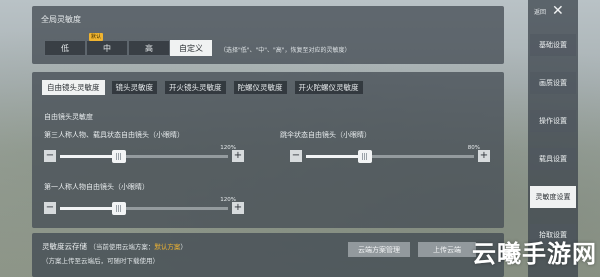 The width and height of the screenshot is (600, 277). I want to click on sidebar-header: 返回 ✕, so click(553, 11).